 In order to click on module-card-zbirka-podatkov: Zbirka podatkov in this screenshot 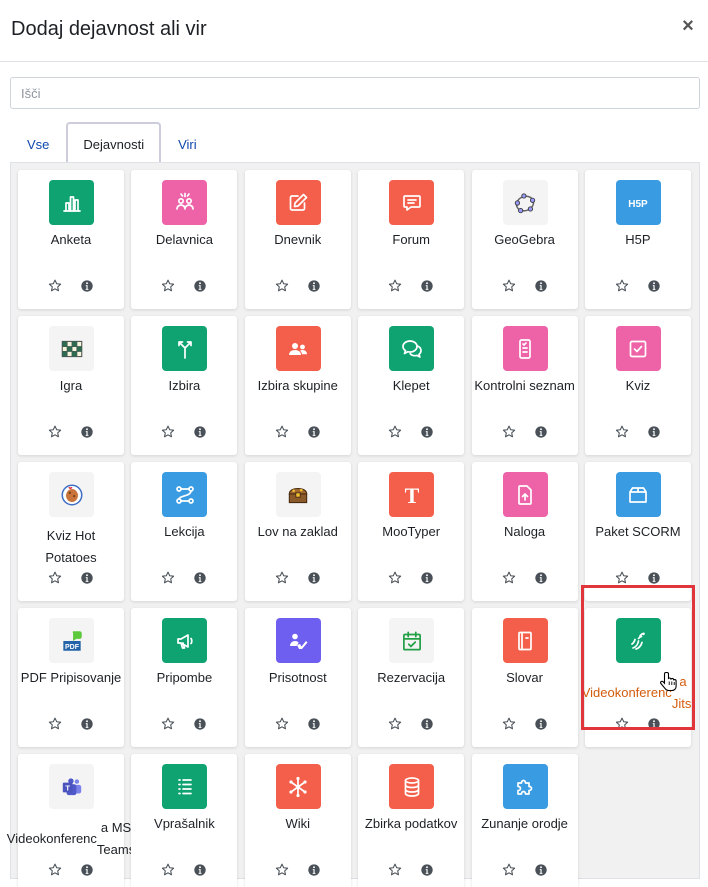, I will do `click(411, 820)`.